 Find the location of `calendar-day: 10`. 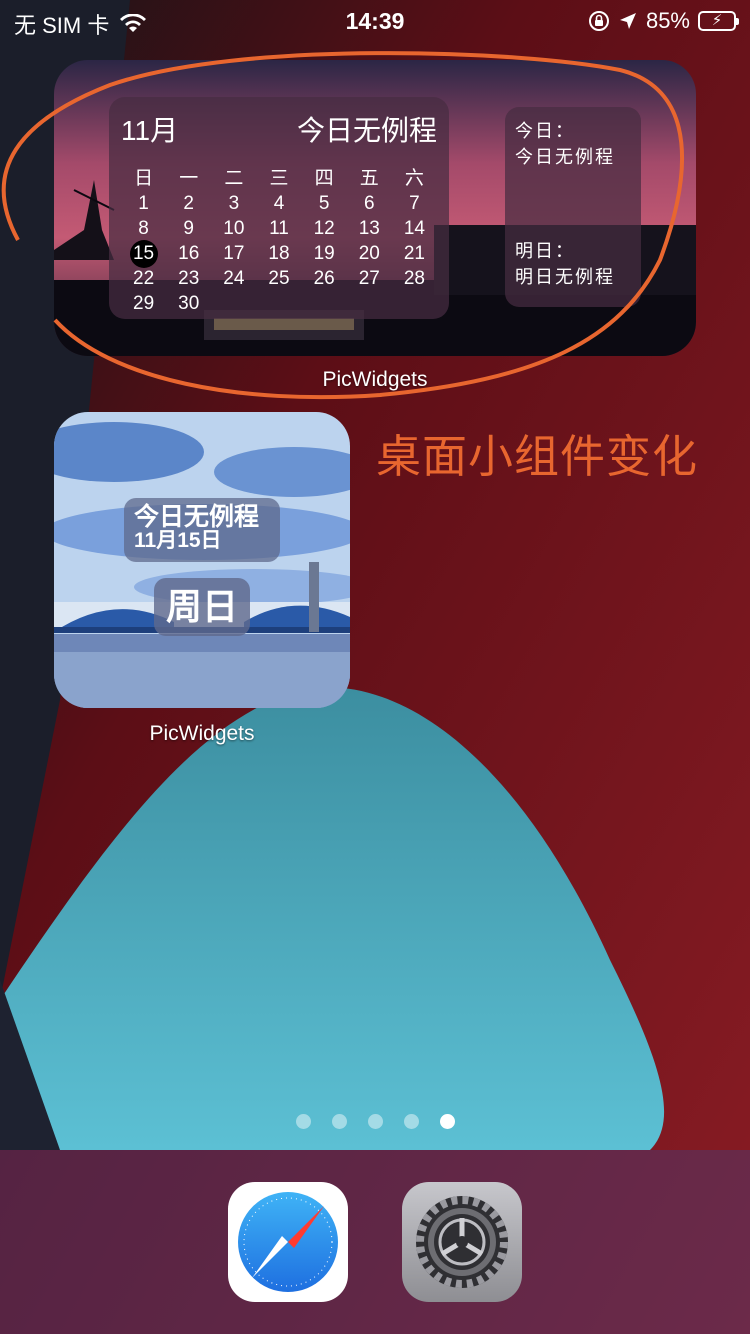

calendar-day: 10 is located at coordinates (234, 228).